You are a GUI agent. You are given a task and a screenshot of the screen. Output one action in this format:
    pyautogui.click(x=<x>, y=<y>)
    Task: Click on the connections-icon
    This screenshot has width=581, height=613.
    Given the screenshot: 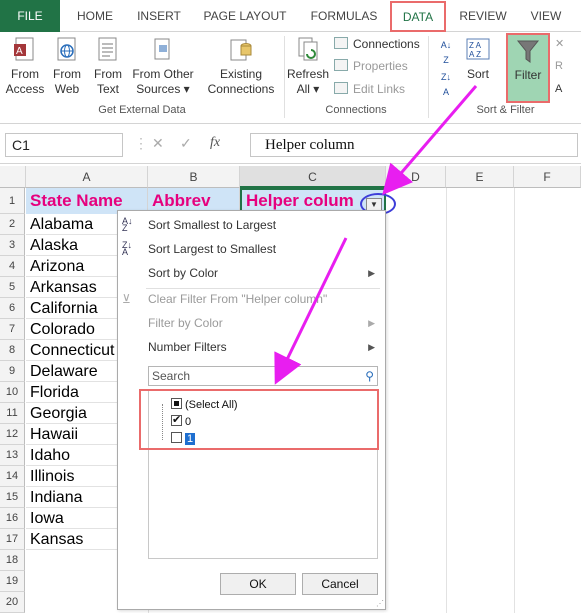 What is the action you would take?
    pyautogui.click(x=341, y=43)
    